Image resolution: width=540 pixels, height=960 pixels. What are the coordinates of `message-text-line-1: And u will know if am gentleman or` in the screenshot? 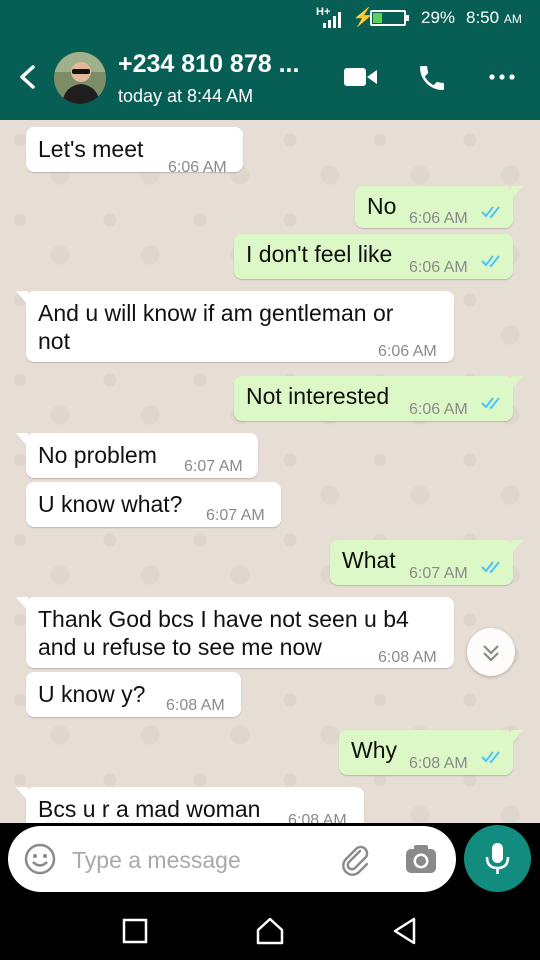 It's located at (216, 313).